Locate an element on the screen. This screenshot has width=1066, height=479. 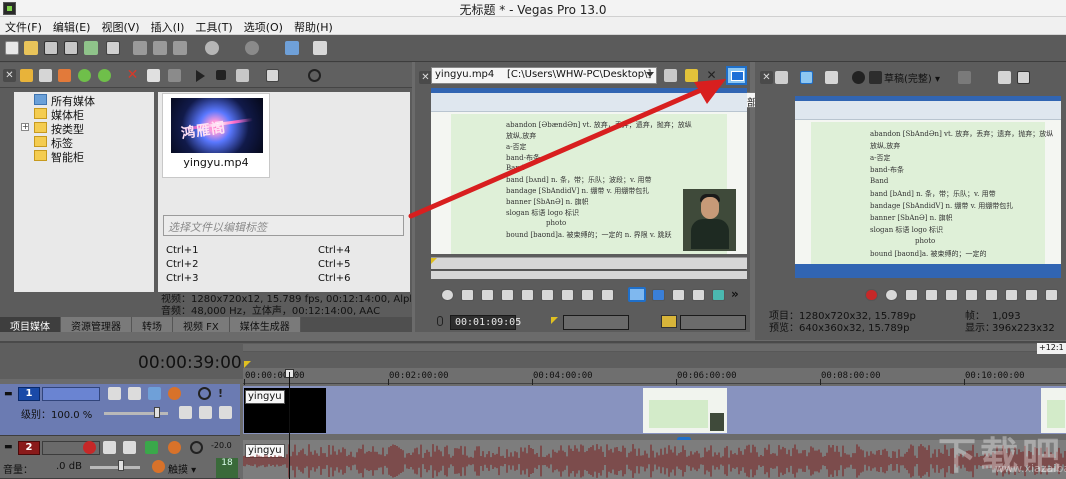
fx-icon is located at coordinates (831, 77).